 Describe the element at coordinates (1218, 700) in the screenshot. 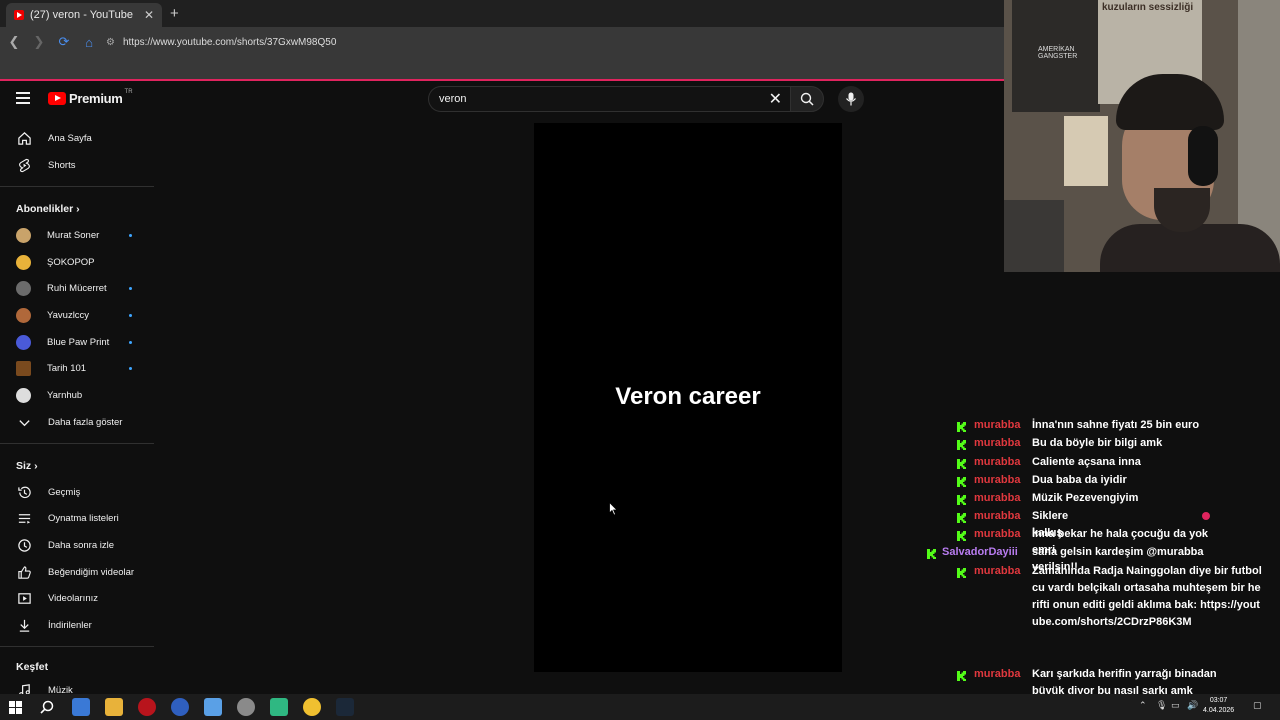

I see `clock-time: 03:07` at that location.